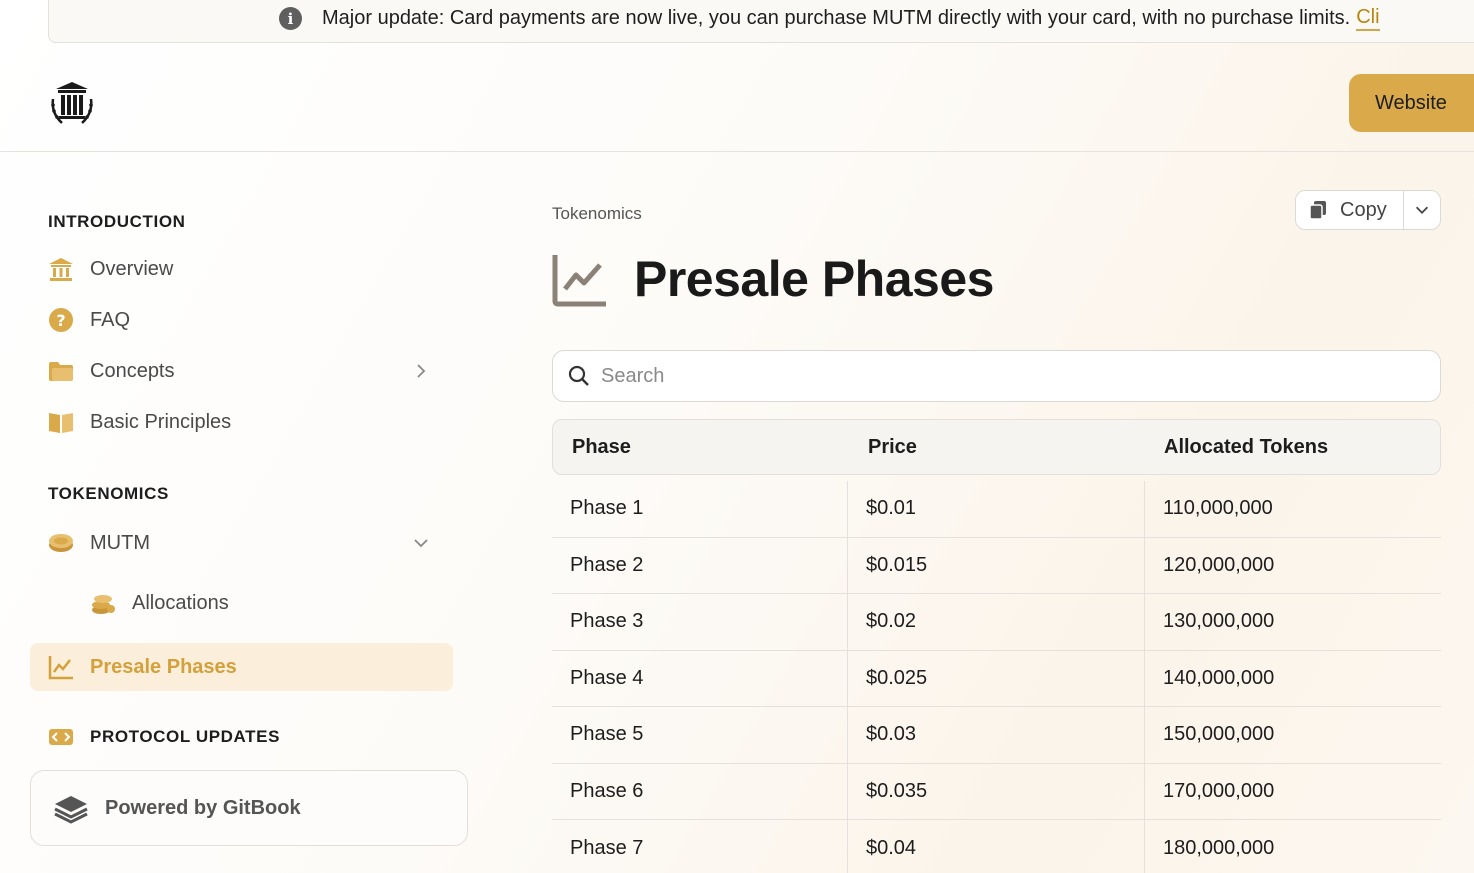 This screenshot has height=873, width=1474. I want to click on sidebar-item-label: Concepts, so click(132, 370).